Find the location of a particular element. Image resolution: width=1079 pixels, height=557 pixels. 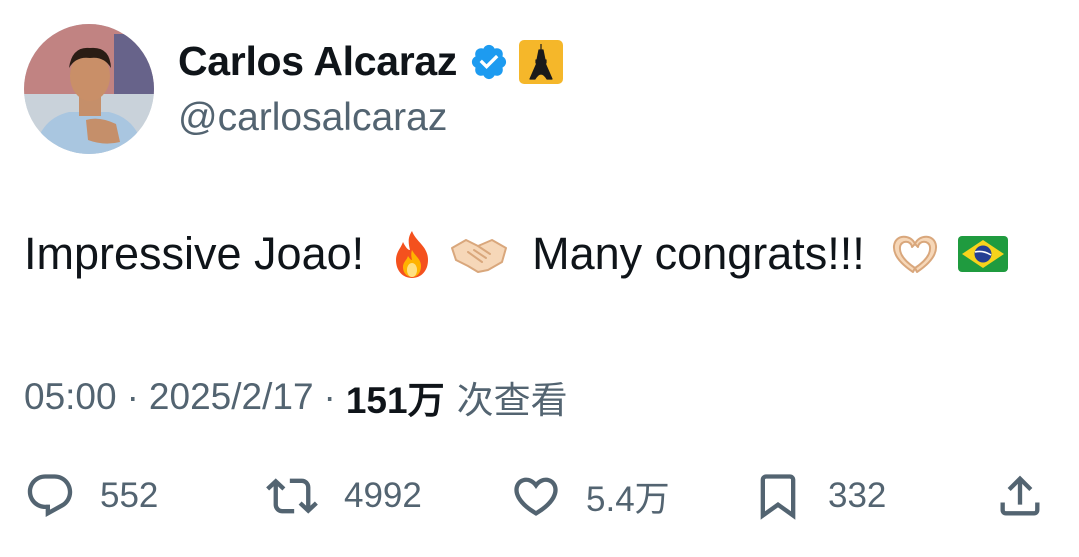

avatar is located at coordinates (89, 89).